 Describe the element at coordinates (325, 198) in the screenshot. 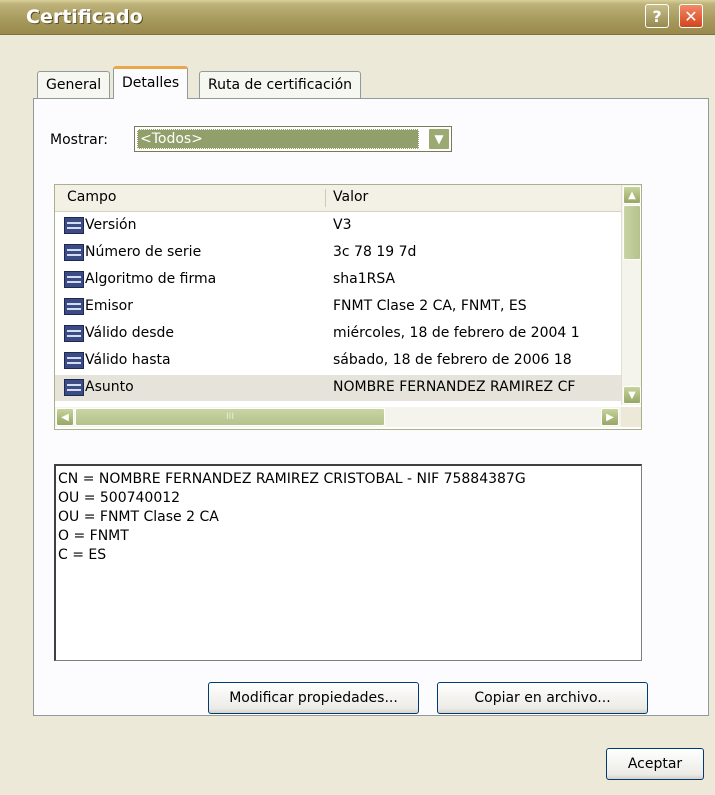

I see `column-divider` at that location.